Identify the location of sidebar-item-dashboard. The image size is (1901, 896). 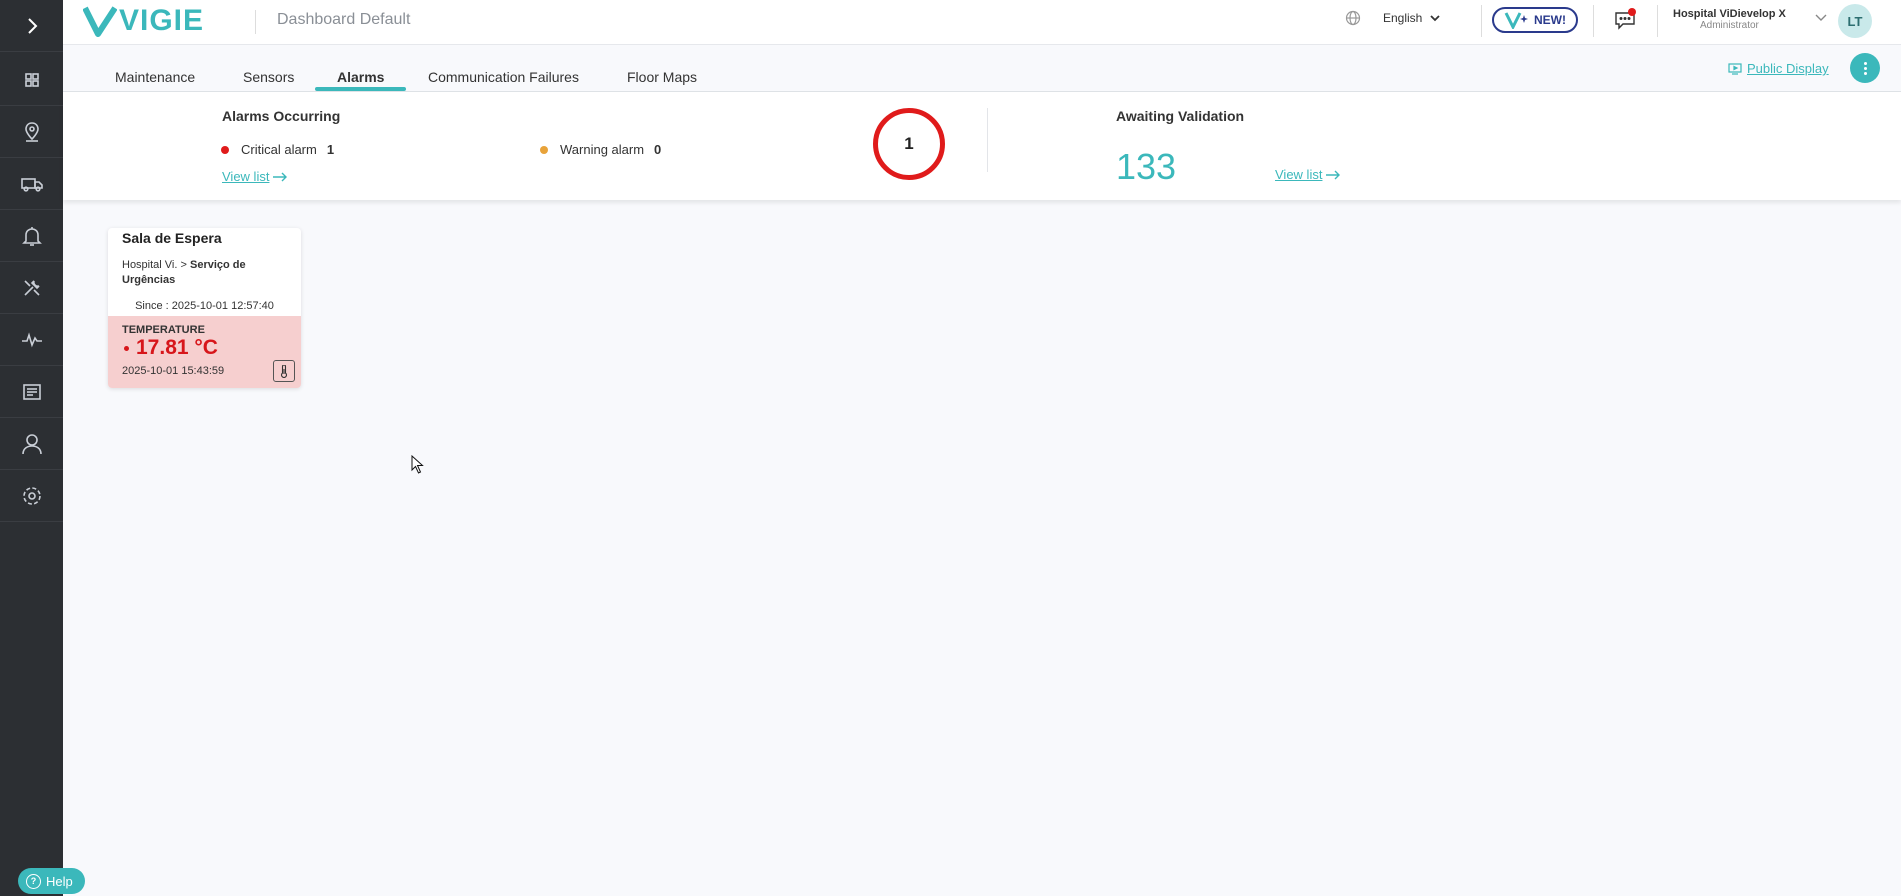
(31, 80).